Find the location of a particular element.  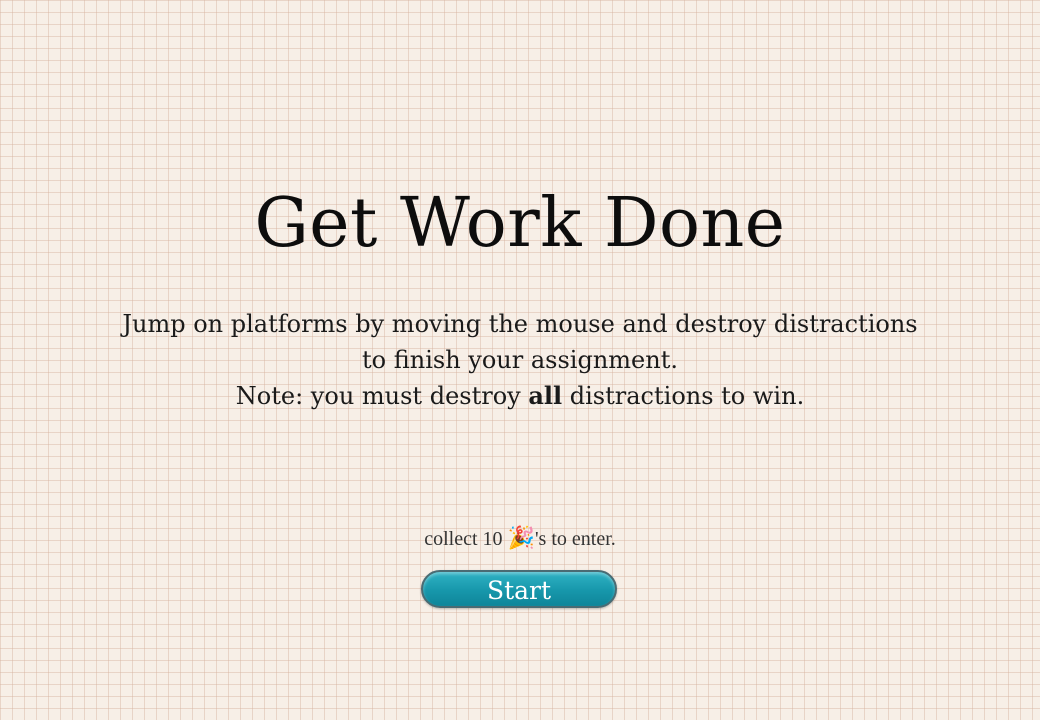

start-button: Start is located at coordinates (519, 589).